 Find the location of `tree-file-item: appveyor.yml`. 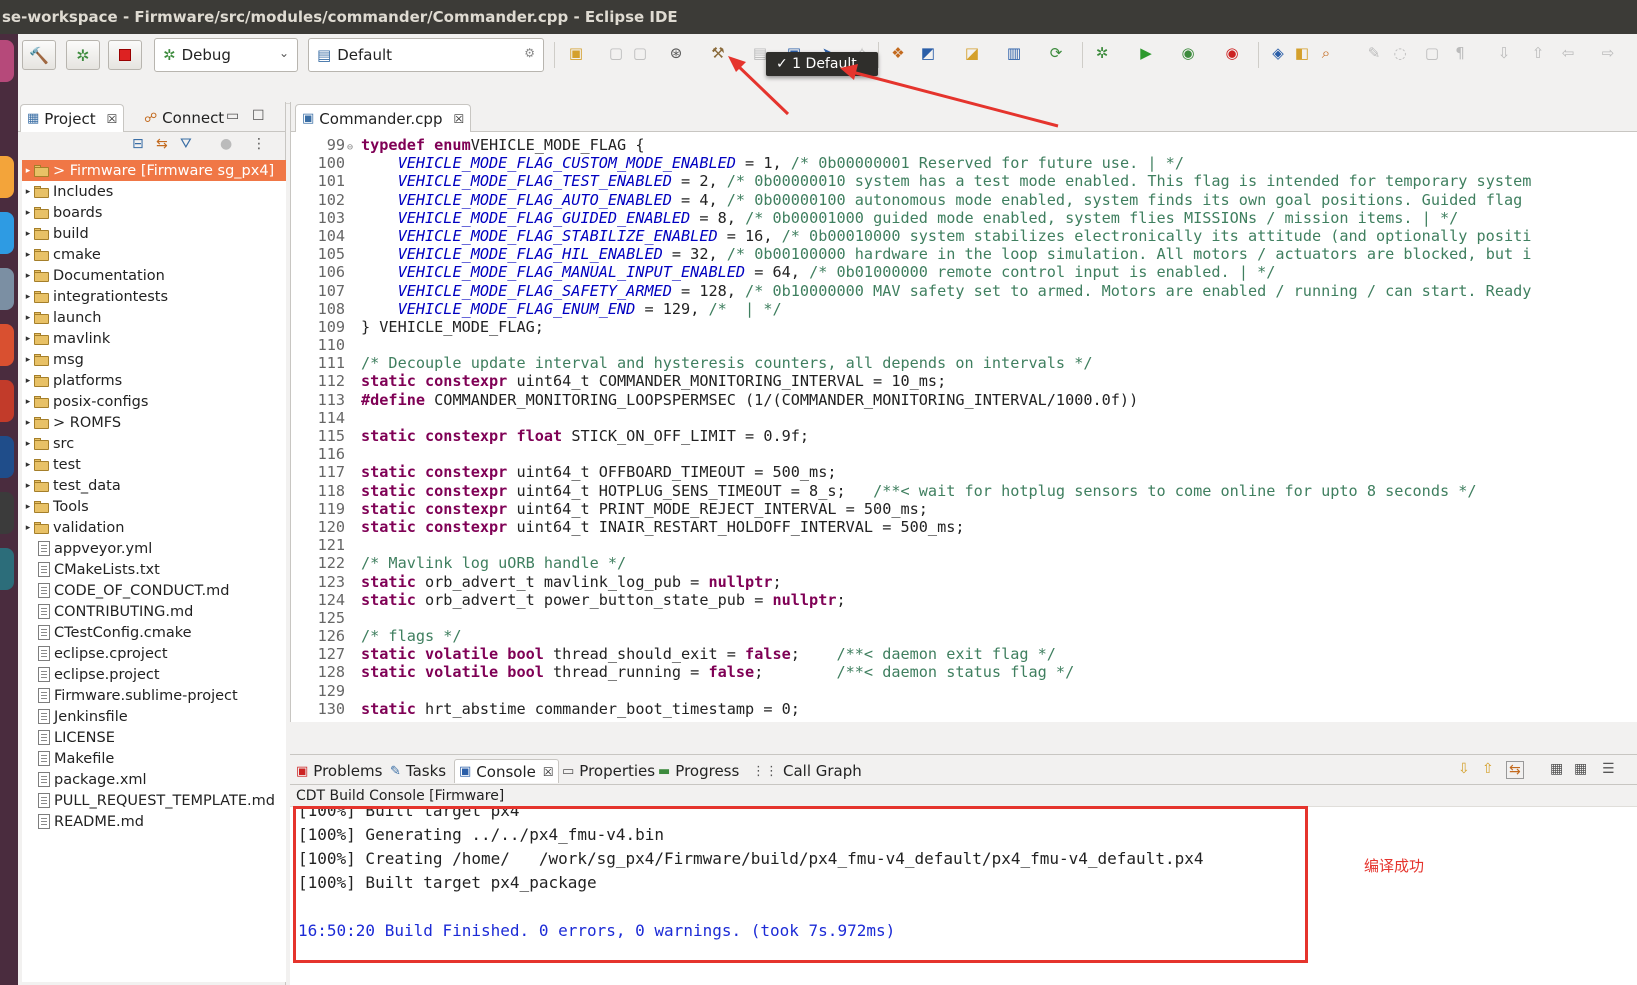

tree-file-item: appveyor.yml is located at coordinates (154, 548).